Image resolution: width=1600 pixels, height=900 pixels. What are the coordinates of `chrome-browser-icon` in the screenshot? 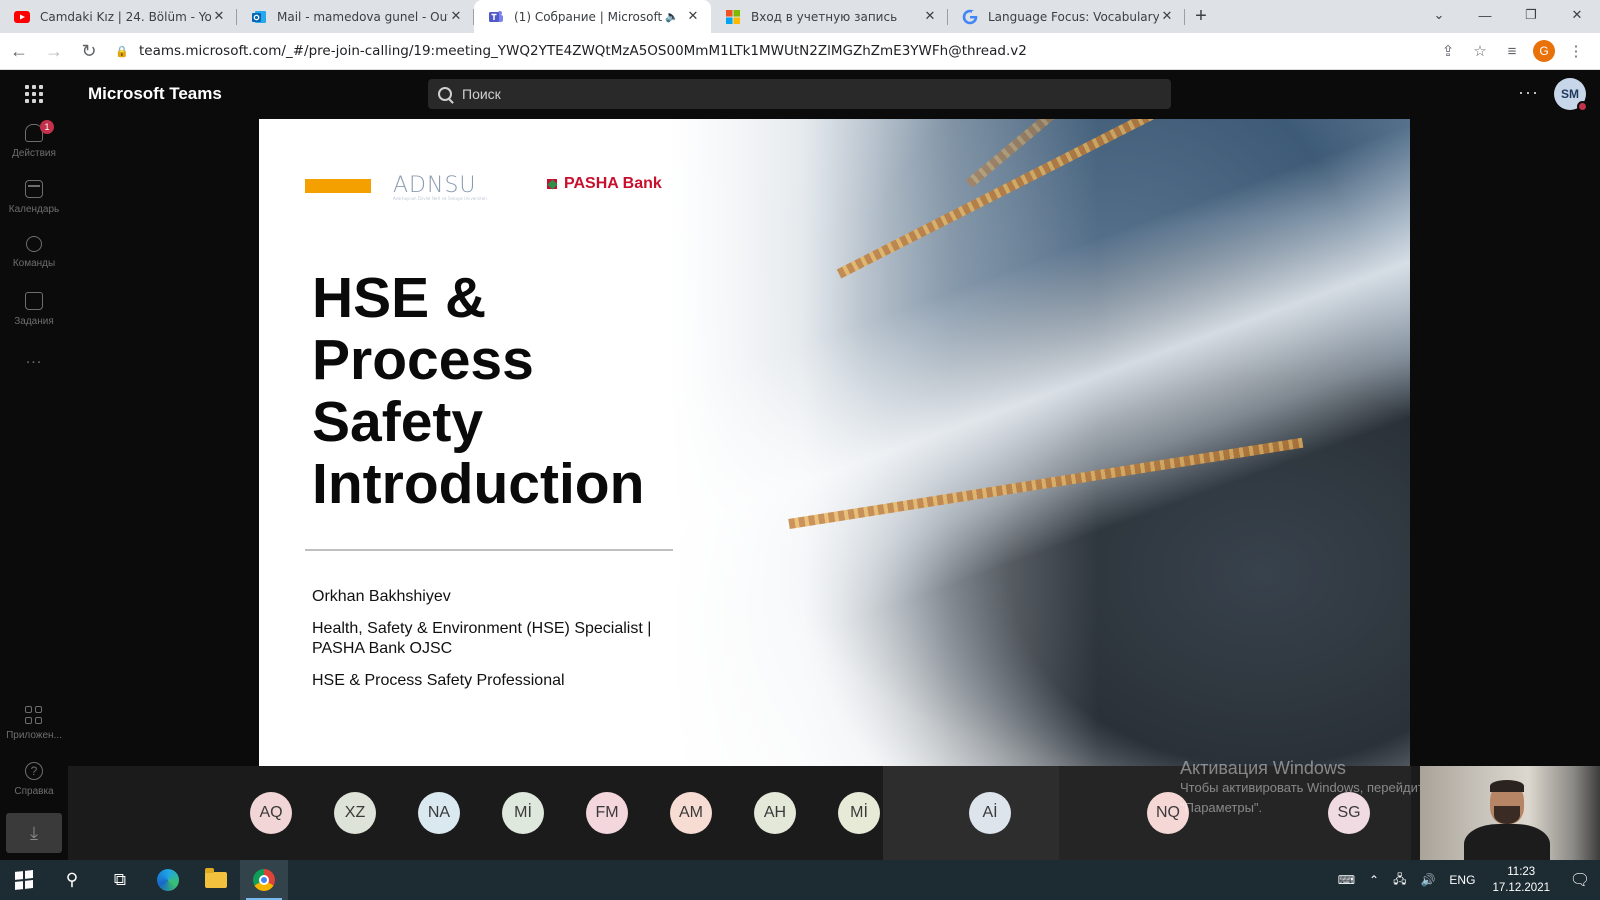 It's located at (264, 880).